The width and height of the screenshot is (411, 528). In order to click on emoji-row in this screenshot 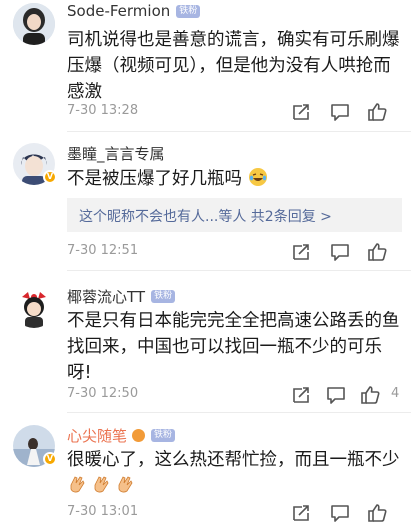, I will do `click(101, 485)`.